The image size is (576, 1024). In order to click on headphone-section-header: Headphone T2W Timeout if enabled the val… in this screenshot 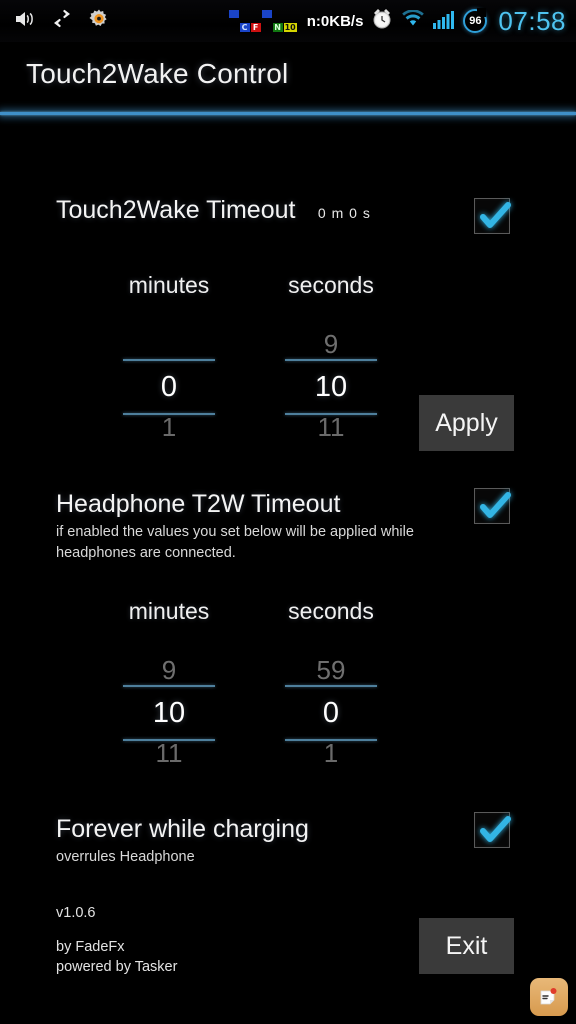, I will do `click(266, 527)`.